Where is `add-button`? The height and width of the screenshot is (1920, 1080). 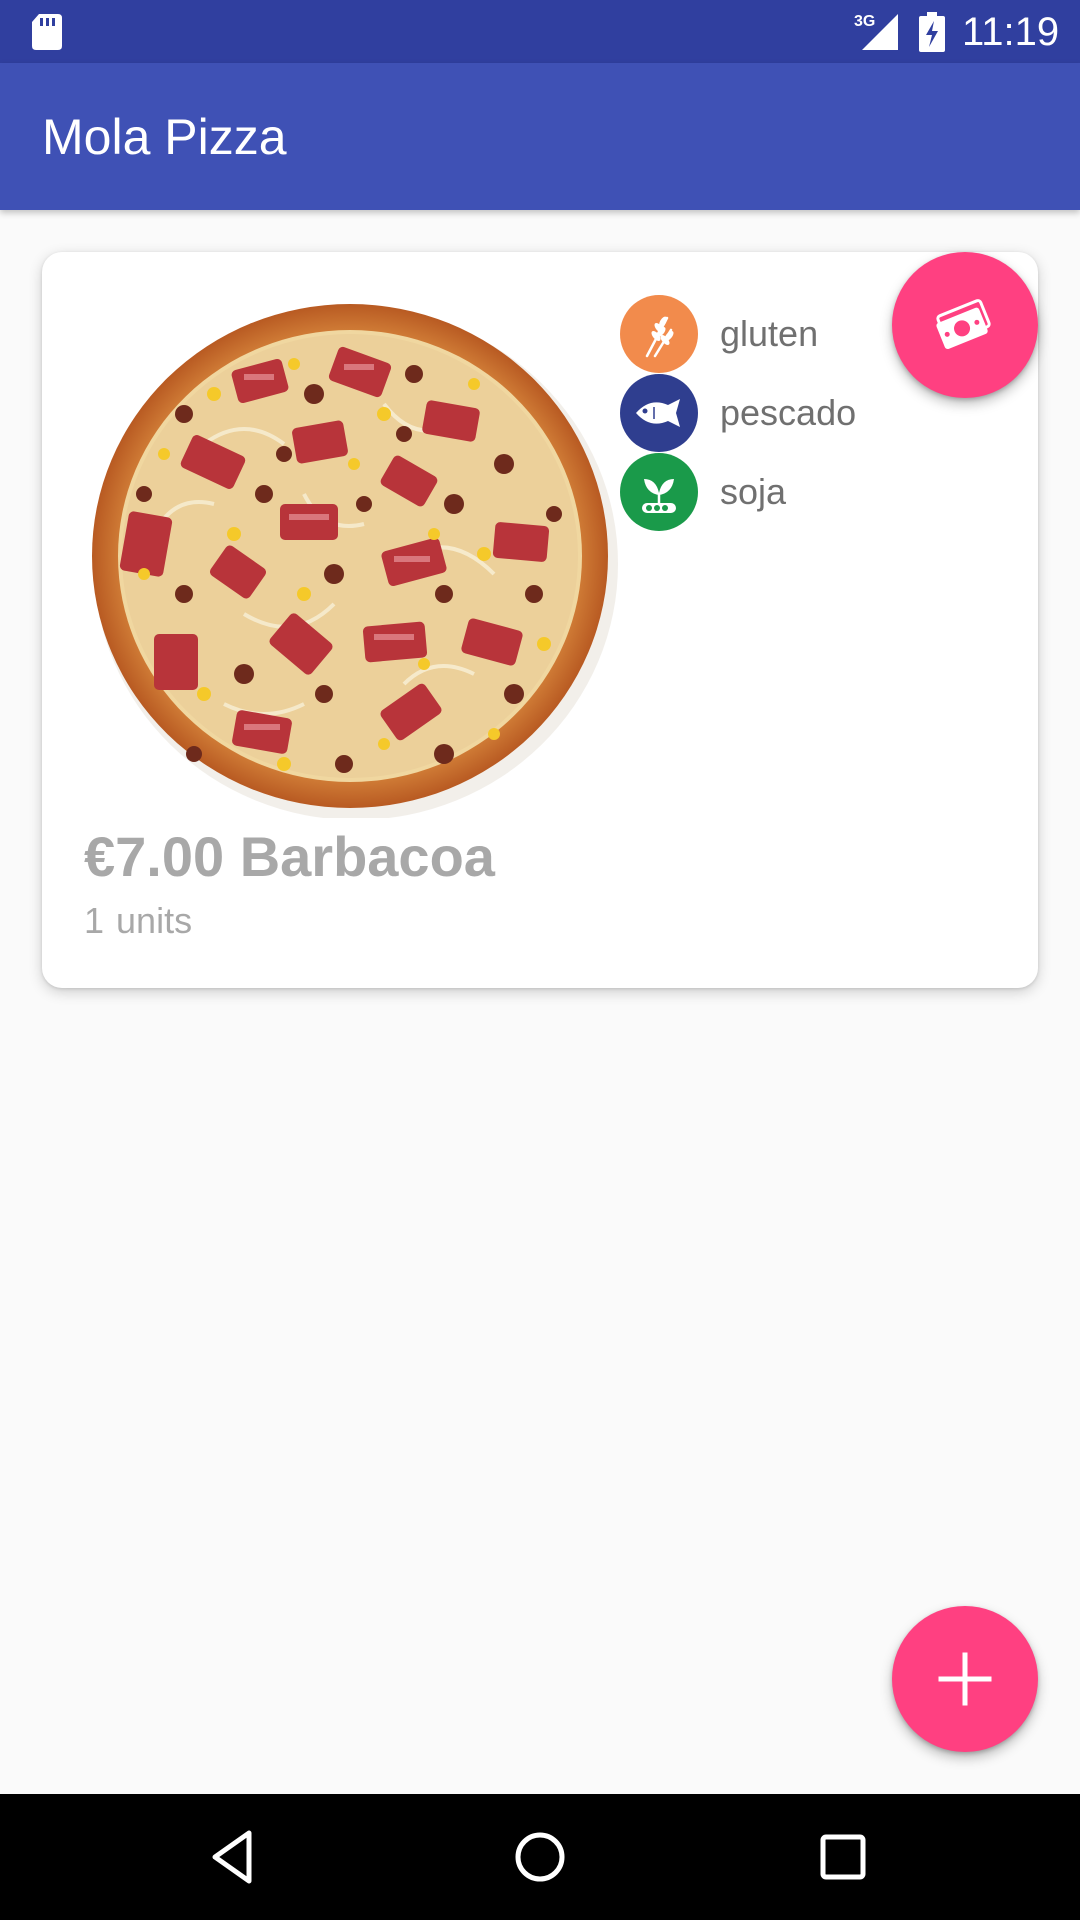 add-button is located at coordinates (965, 1679).